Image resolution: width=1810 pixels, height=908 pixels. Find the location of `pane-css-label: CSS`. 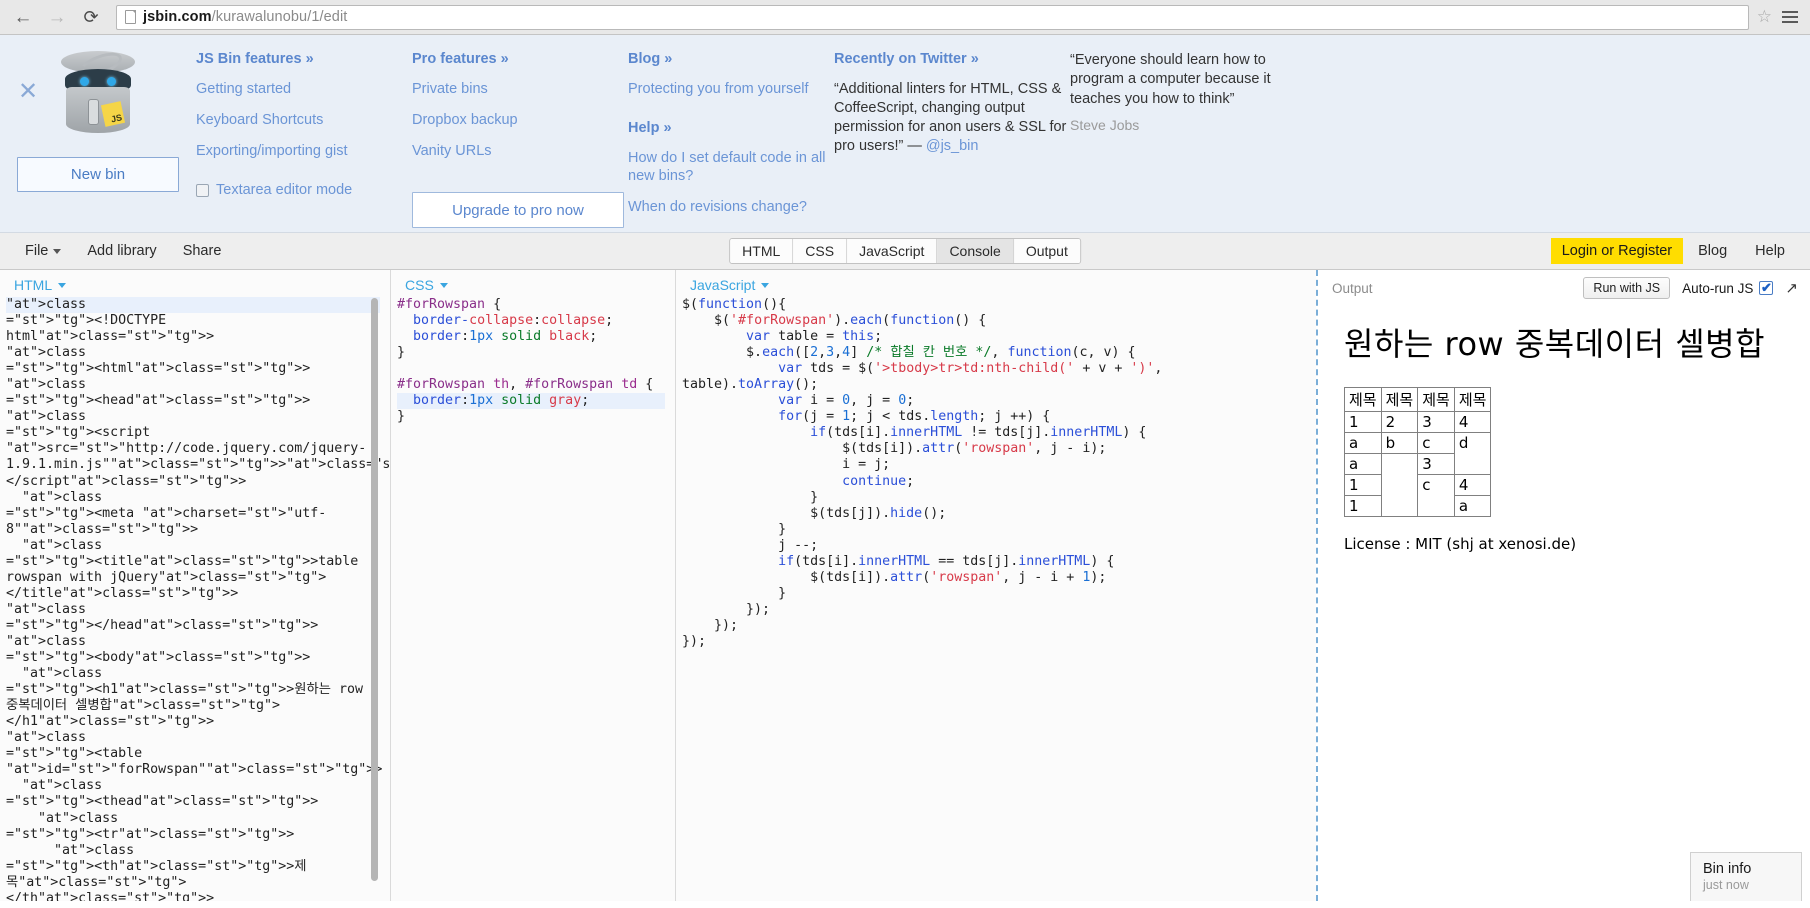

pane-css-label: CSS is located at coordinates (533, 283).